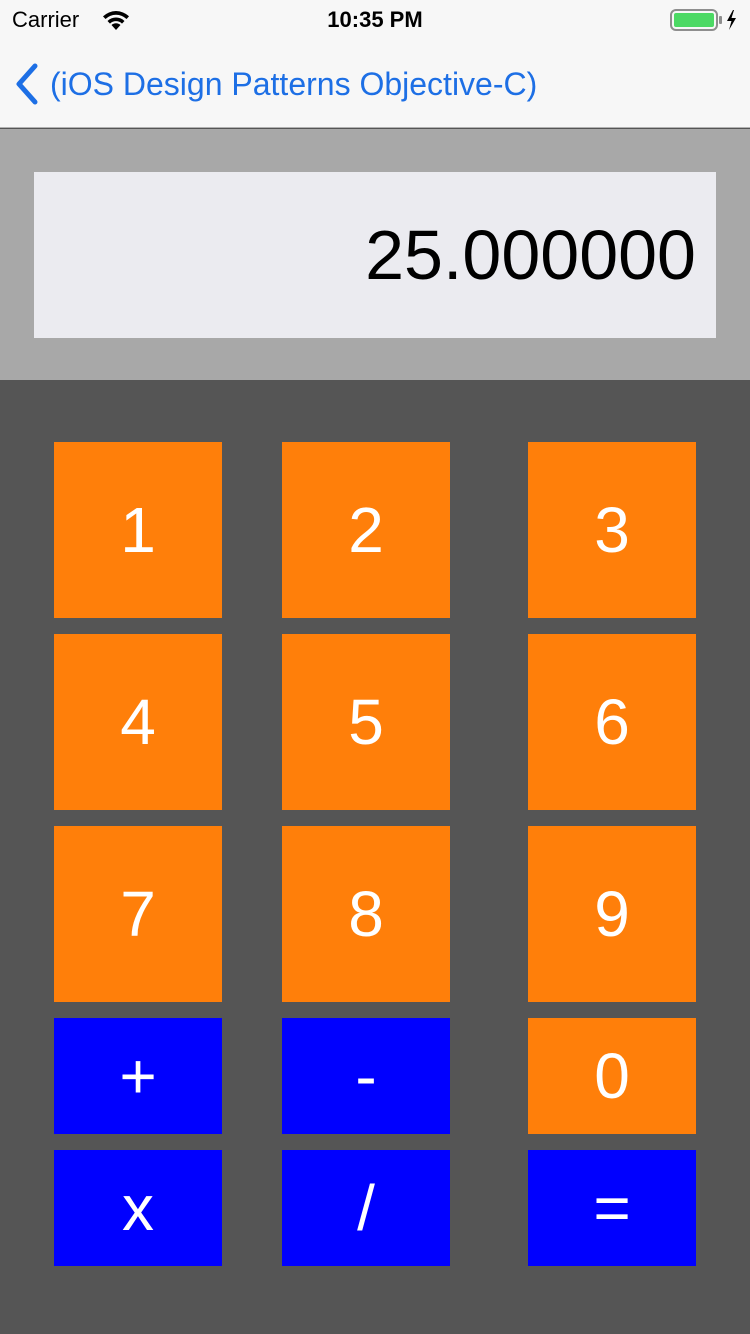 This screenshot has height=1334, width=750. Describe the element at coordinates (366, 1076) in the screenshot. I see `subtract-button: -` at that location.